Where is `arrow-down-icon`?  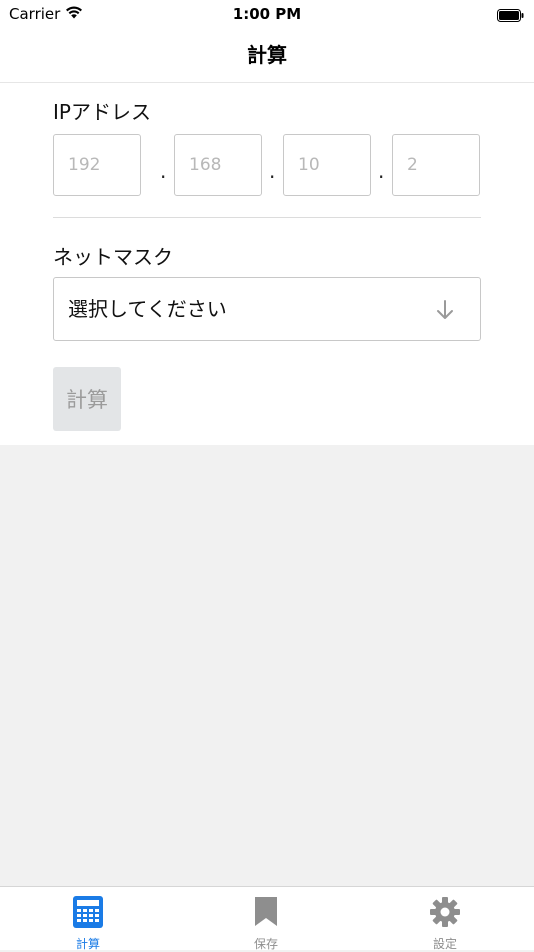 arrow-down-icon is located at coordinates (445, 310).